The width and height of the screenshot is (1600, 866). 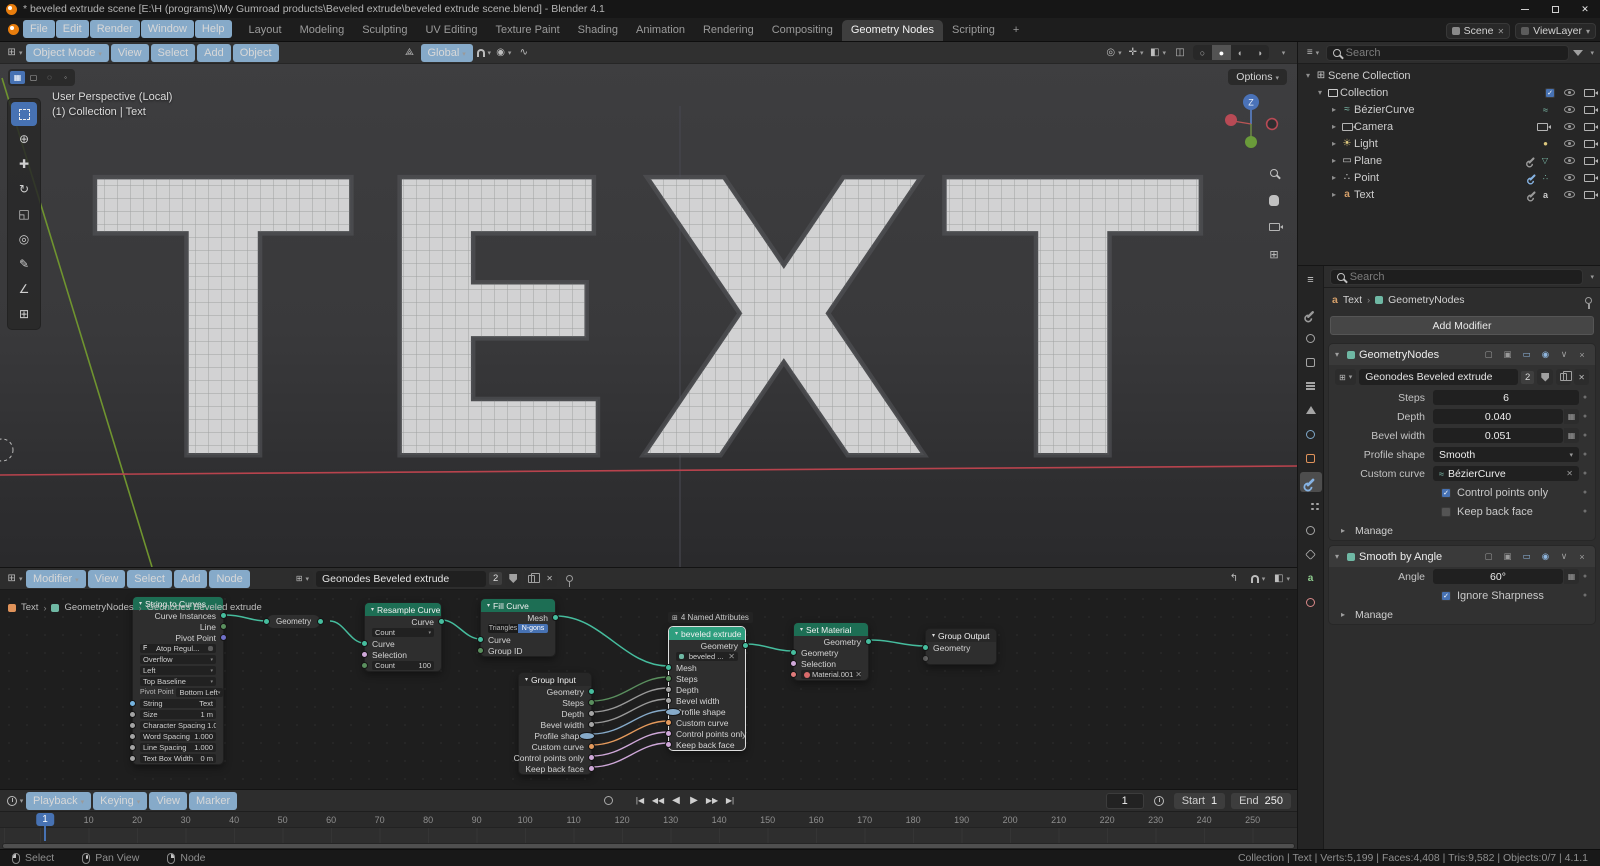 What do you see at coordinates (1462, 530) in the screenshot?
I see `manage-subpanel: ▸ Manage` at bounding box center [1462, 530].